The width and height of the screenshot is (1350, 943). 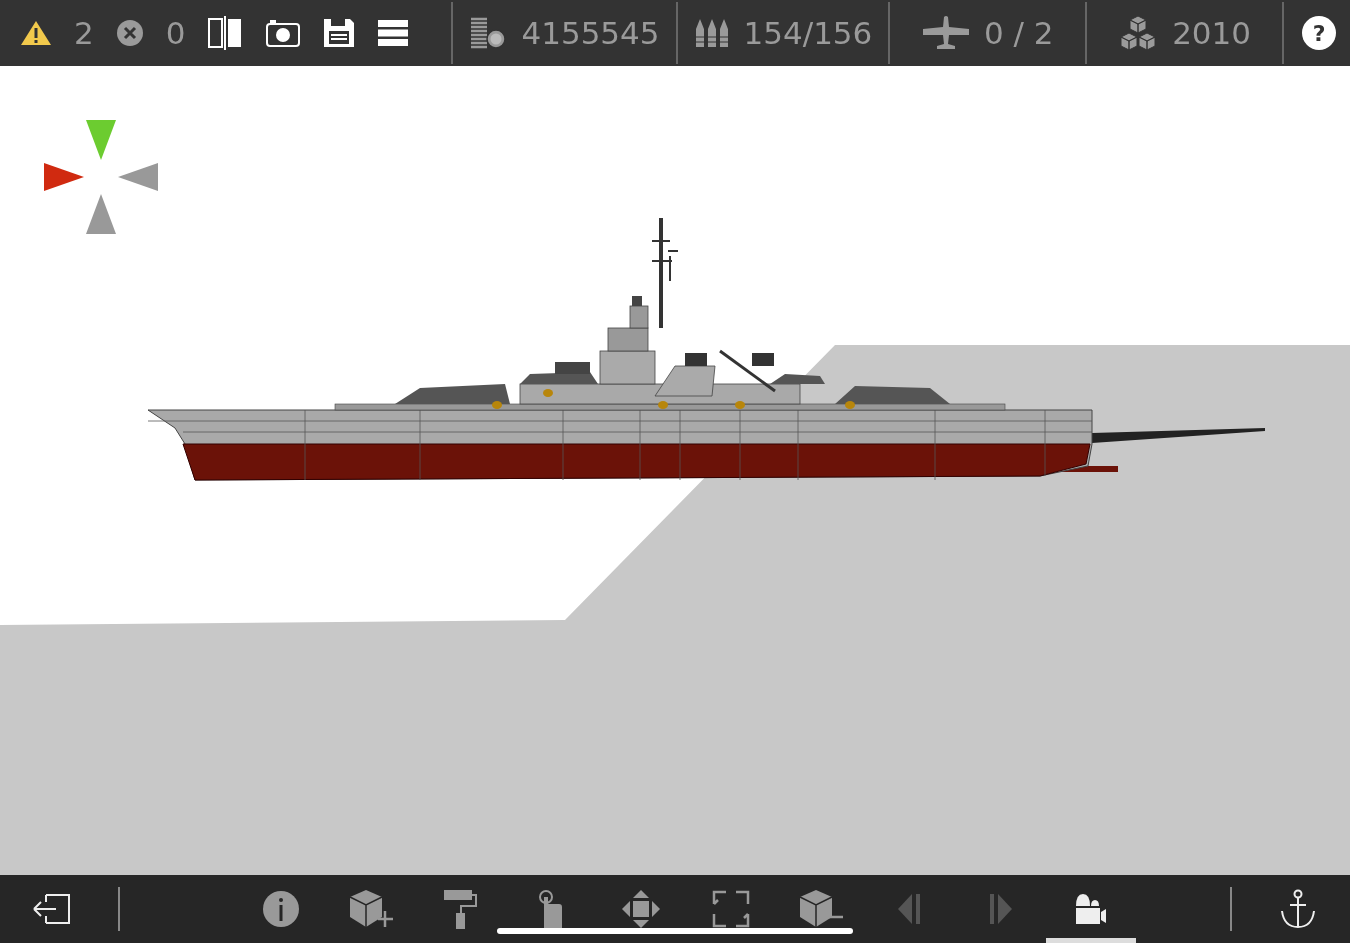 What do you see at coordinates (175, 33) in the screenshot?
I see `error-count: 0` at bounding box center [175, 33].